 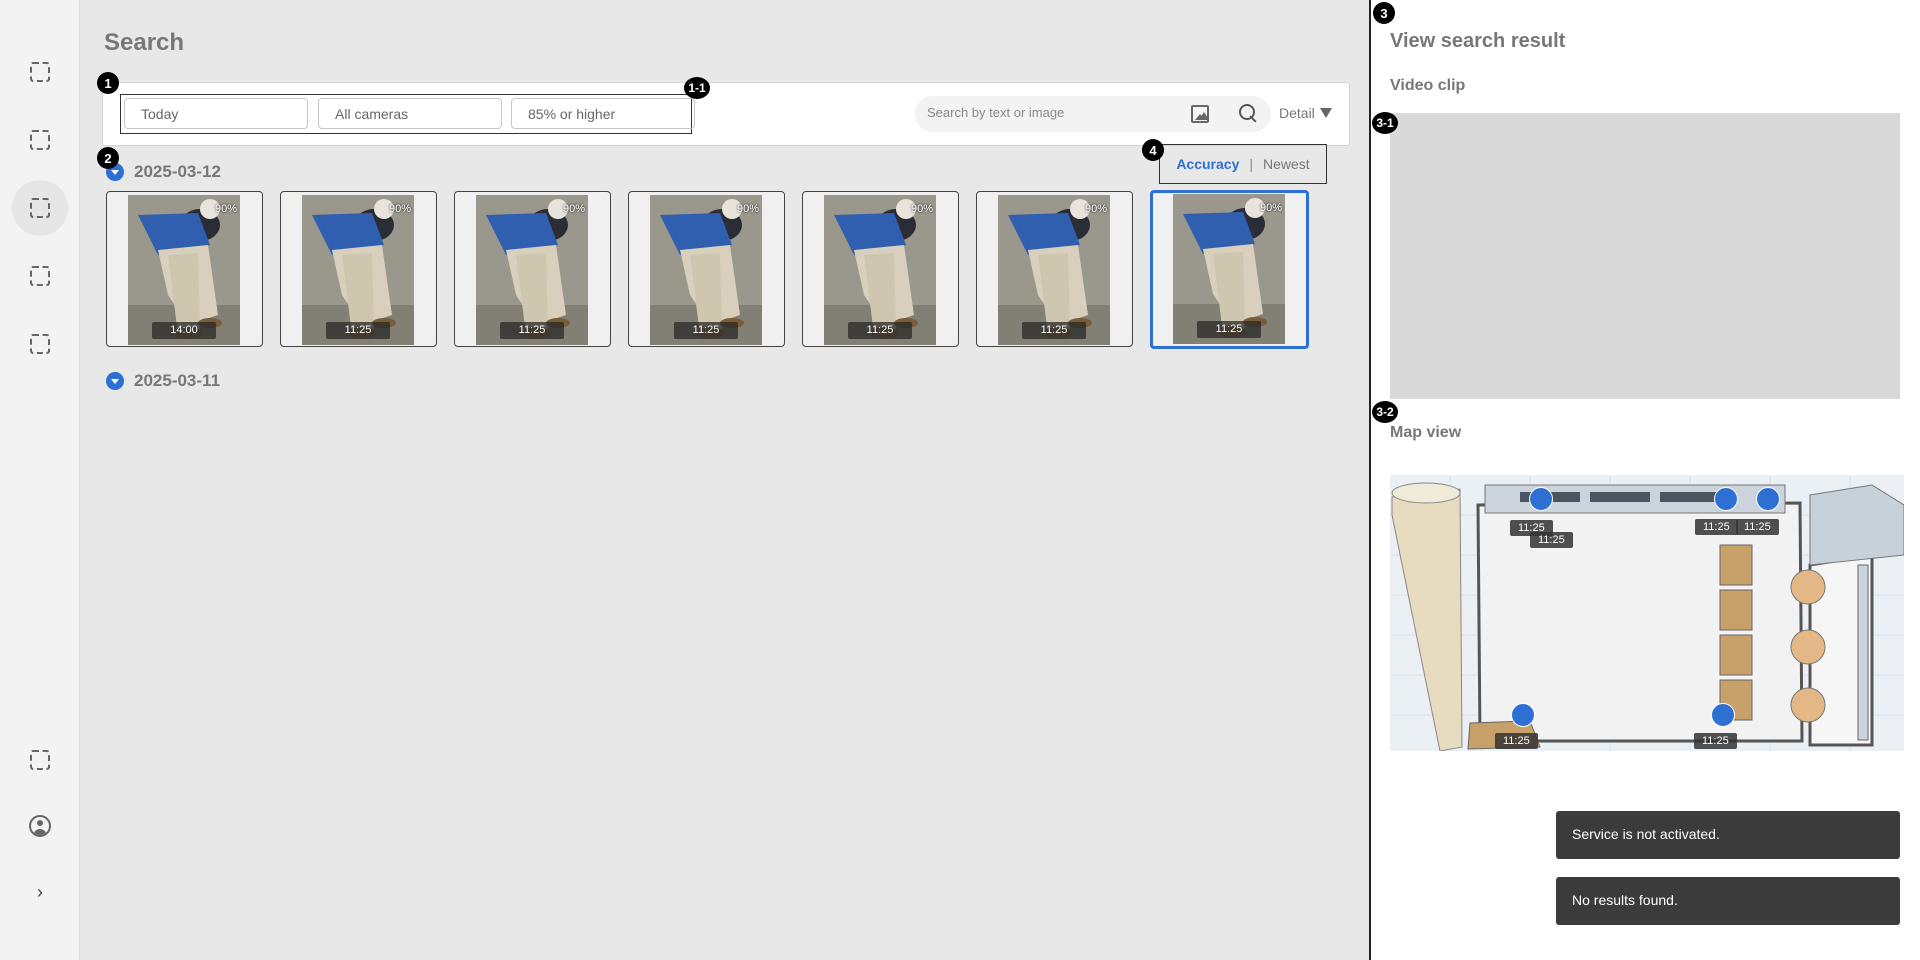 I want to click on account-circle-icon, so click(x=40, y=826).